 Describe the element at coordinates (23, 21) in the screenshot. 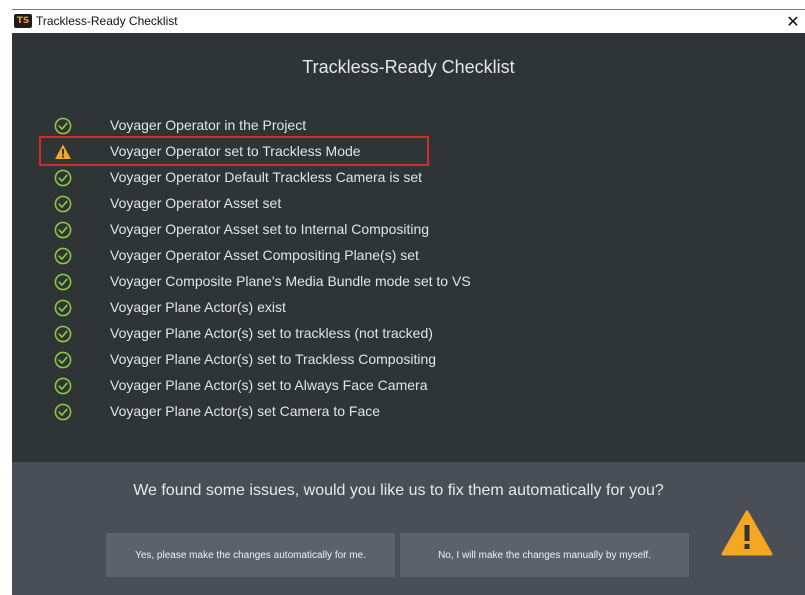

I see `app-logo-icon: TS` at that location.